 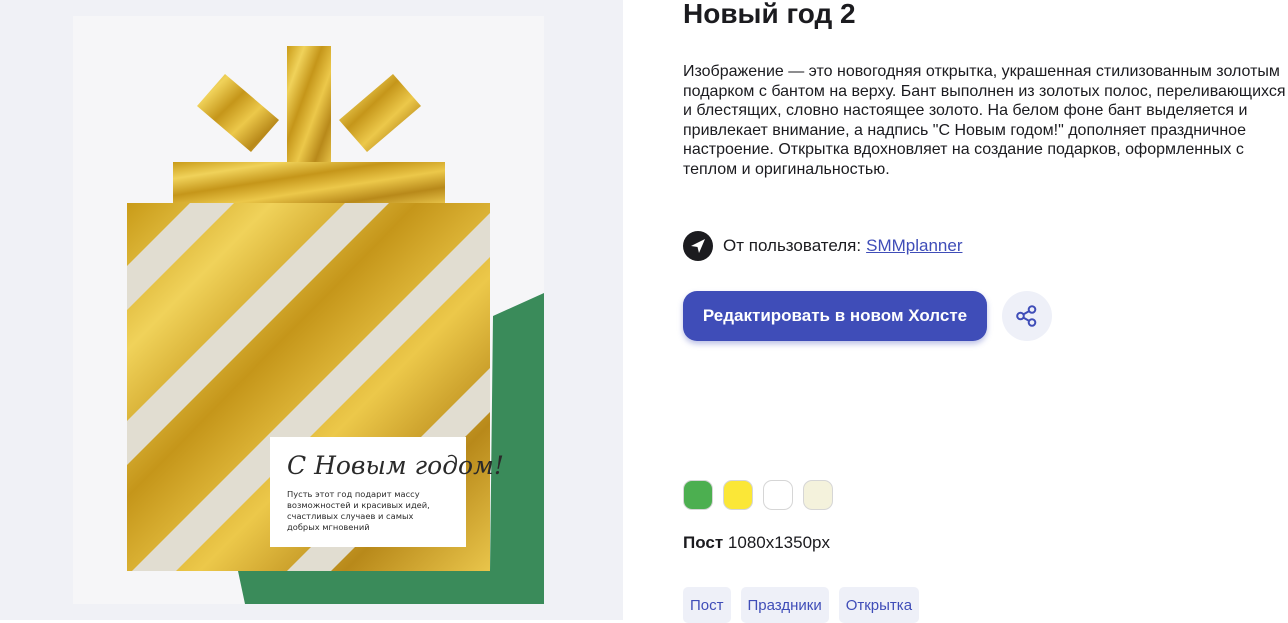 I want to click on author-link: SMMplanner, so click(x=914, y=246).